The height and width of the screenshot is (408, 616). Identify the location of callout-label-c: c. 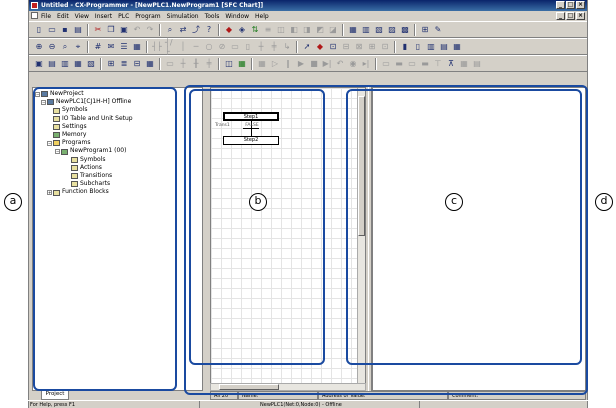
(454, 202).